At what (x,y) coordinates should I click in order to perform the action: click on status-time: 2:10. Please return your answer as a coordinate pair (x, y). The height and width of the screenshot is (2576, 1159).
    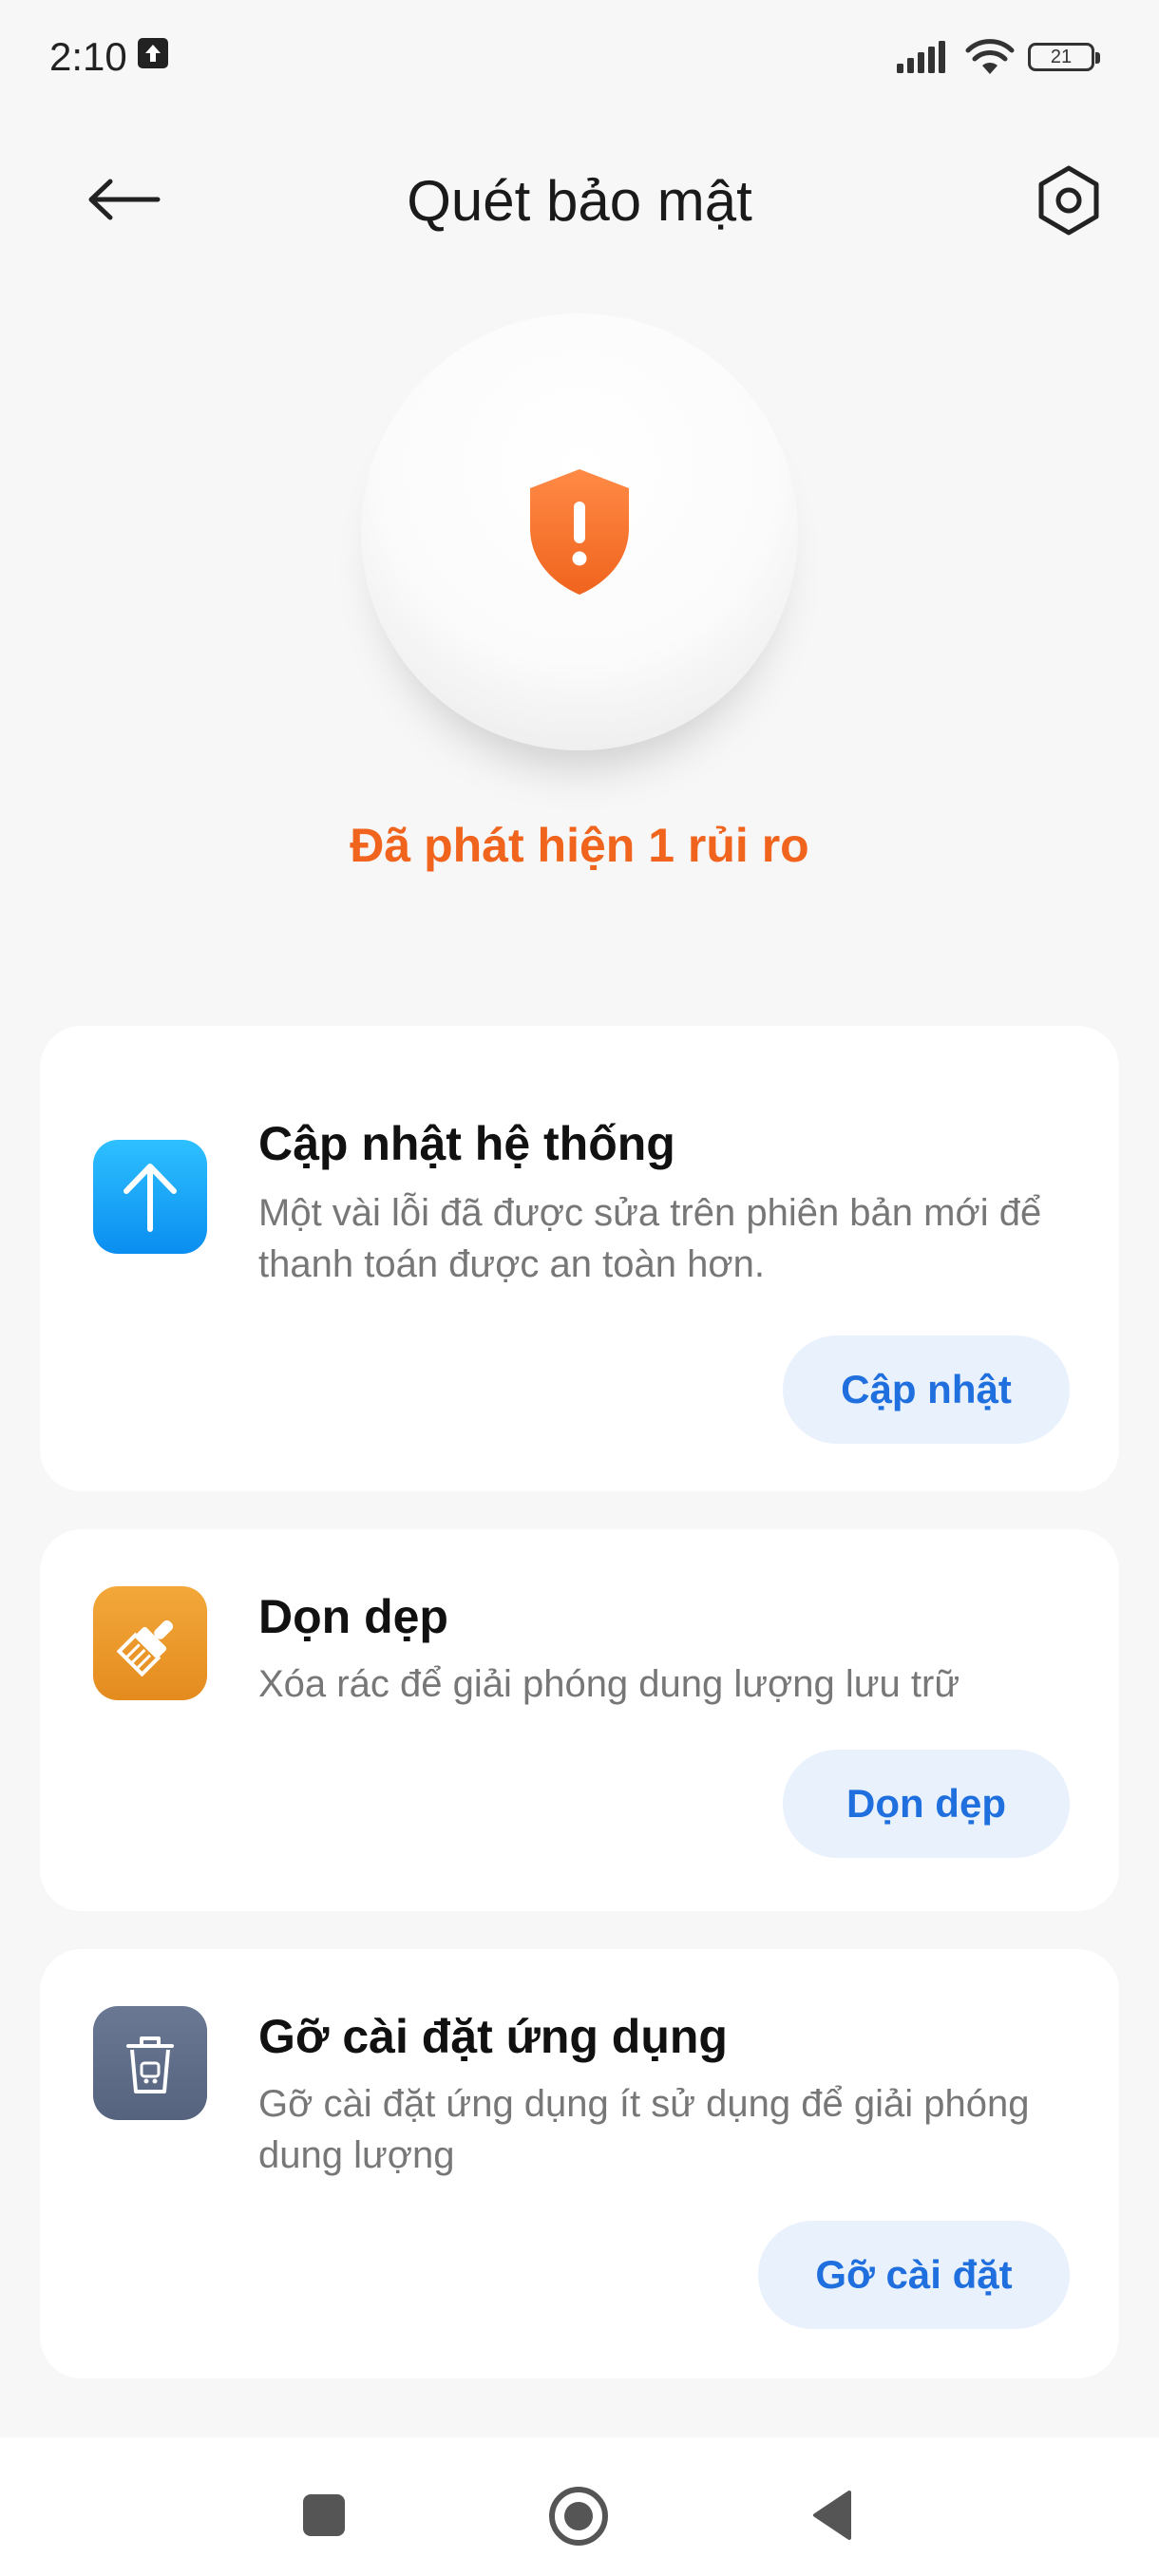
    Looking at the image, I should click on (88, 56).